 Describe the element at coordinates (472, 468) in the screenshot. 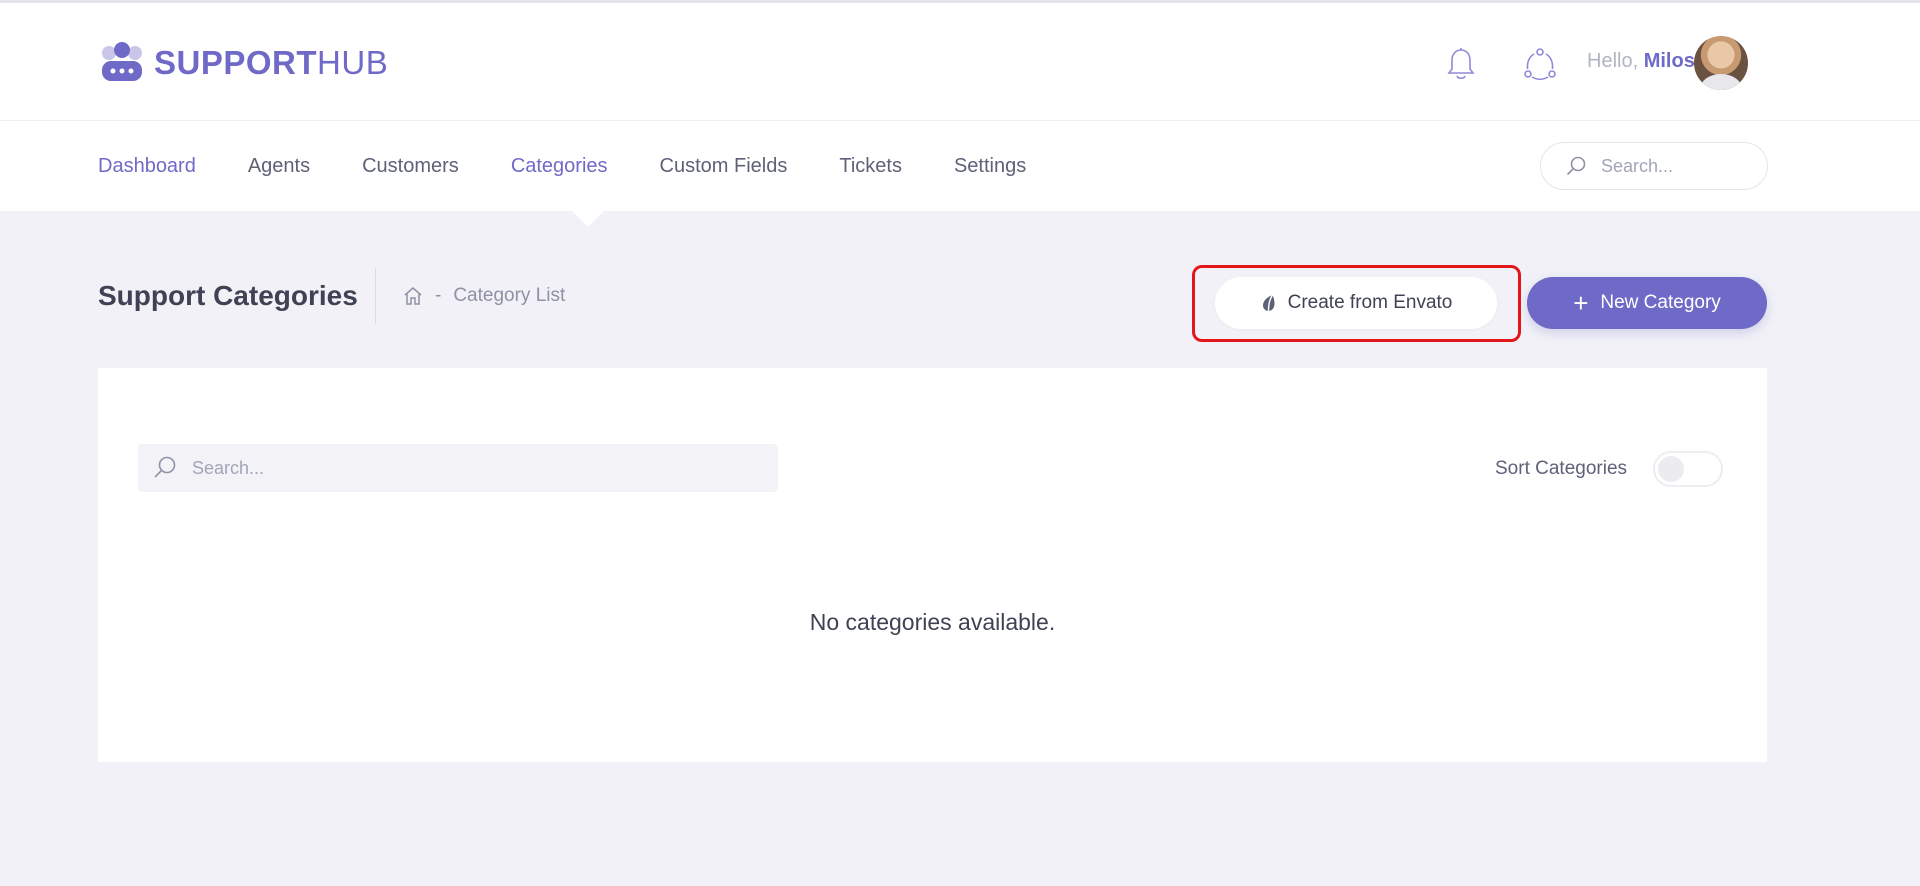

I see `category-search-input` at that location.